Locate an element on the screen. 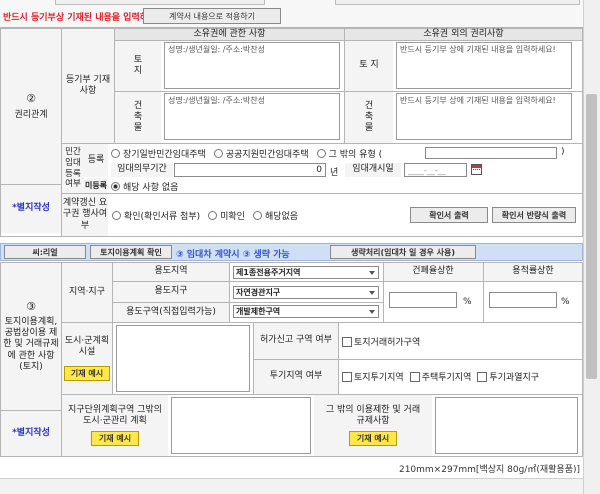 This screenshot has height=494, width=600. other-restriction-textarea is located at coordinates (506, 425).